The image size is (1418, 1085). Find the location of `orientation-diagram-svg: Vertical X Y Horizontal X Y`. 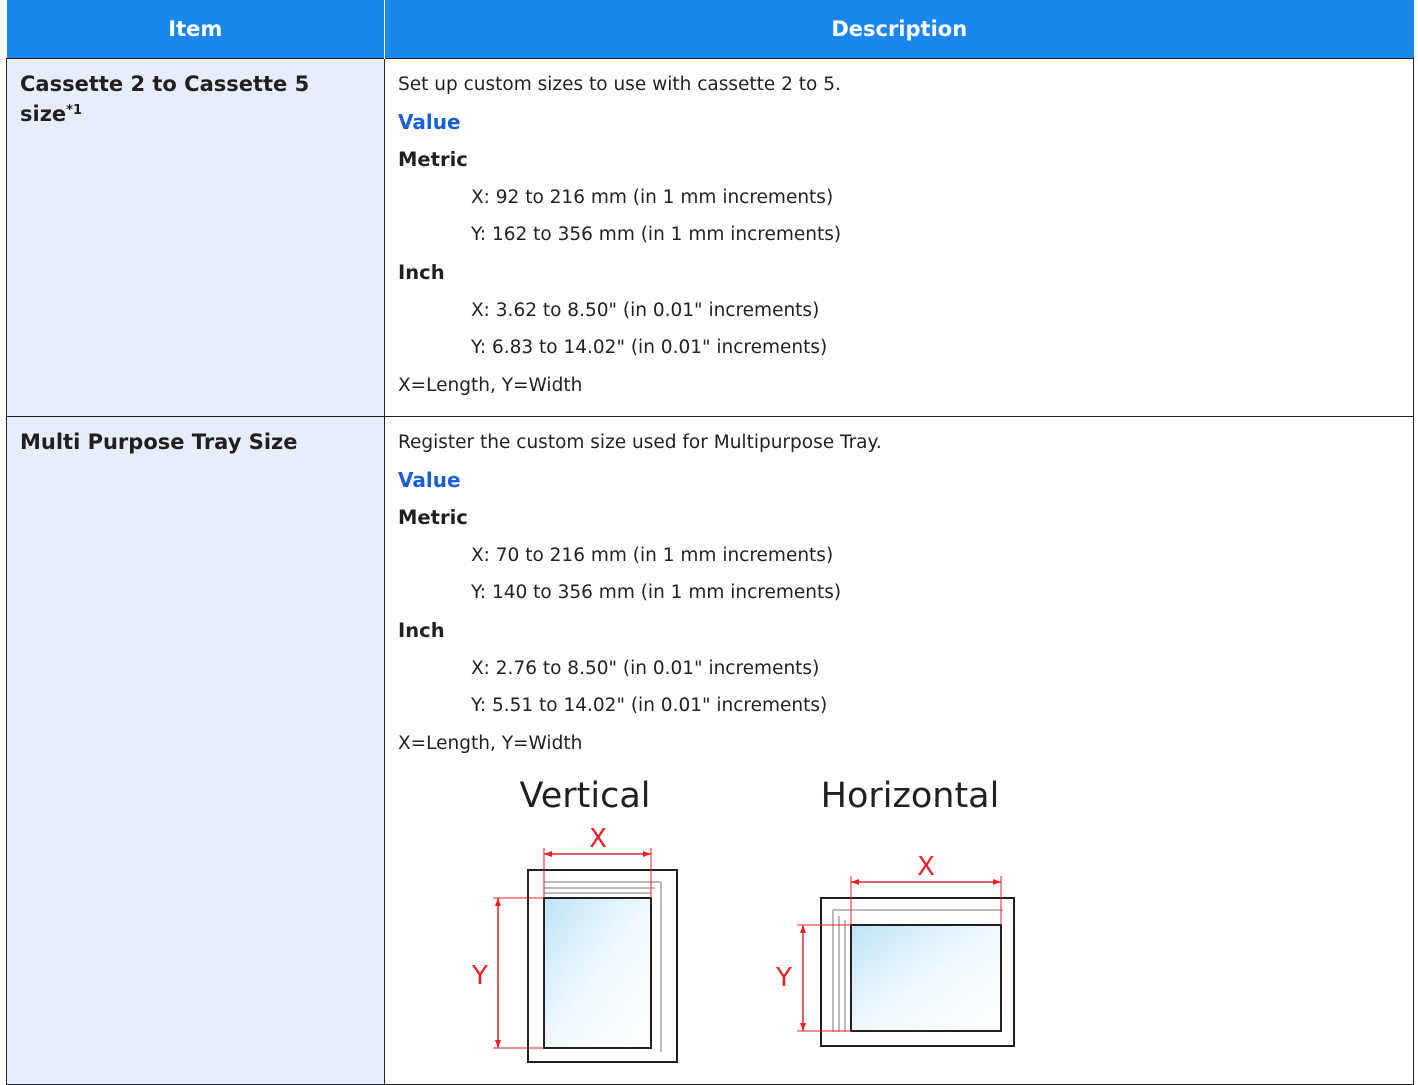

orientation-diagram-svg: Vertical X Y Horizontal X Y is located at coordinates (743, 920).